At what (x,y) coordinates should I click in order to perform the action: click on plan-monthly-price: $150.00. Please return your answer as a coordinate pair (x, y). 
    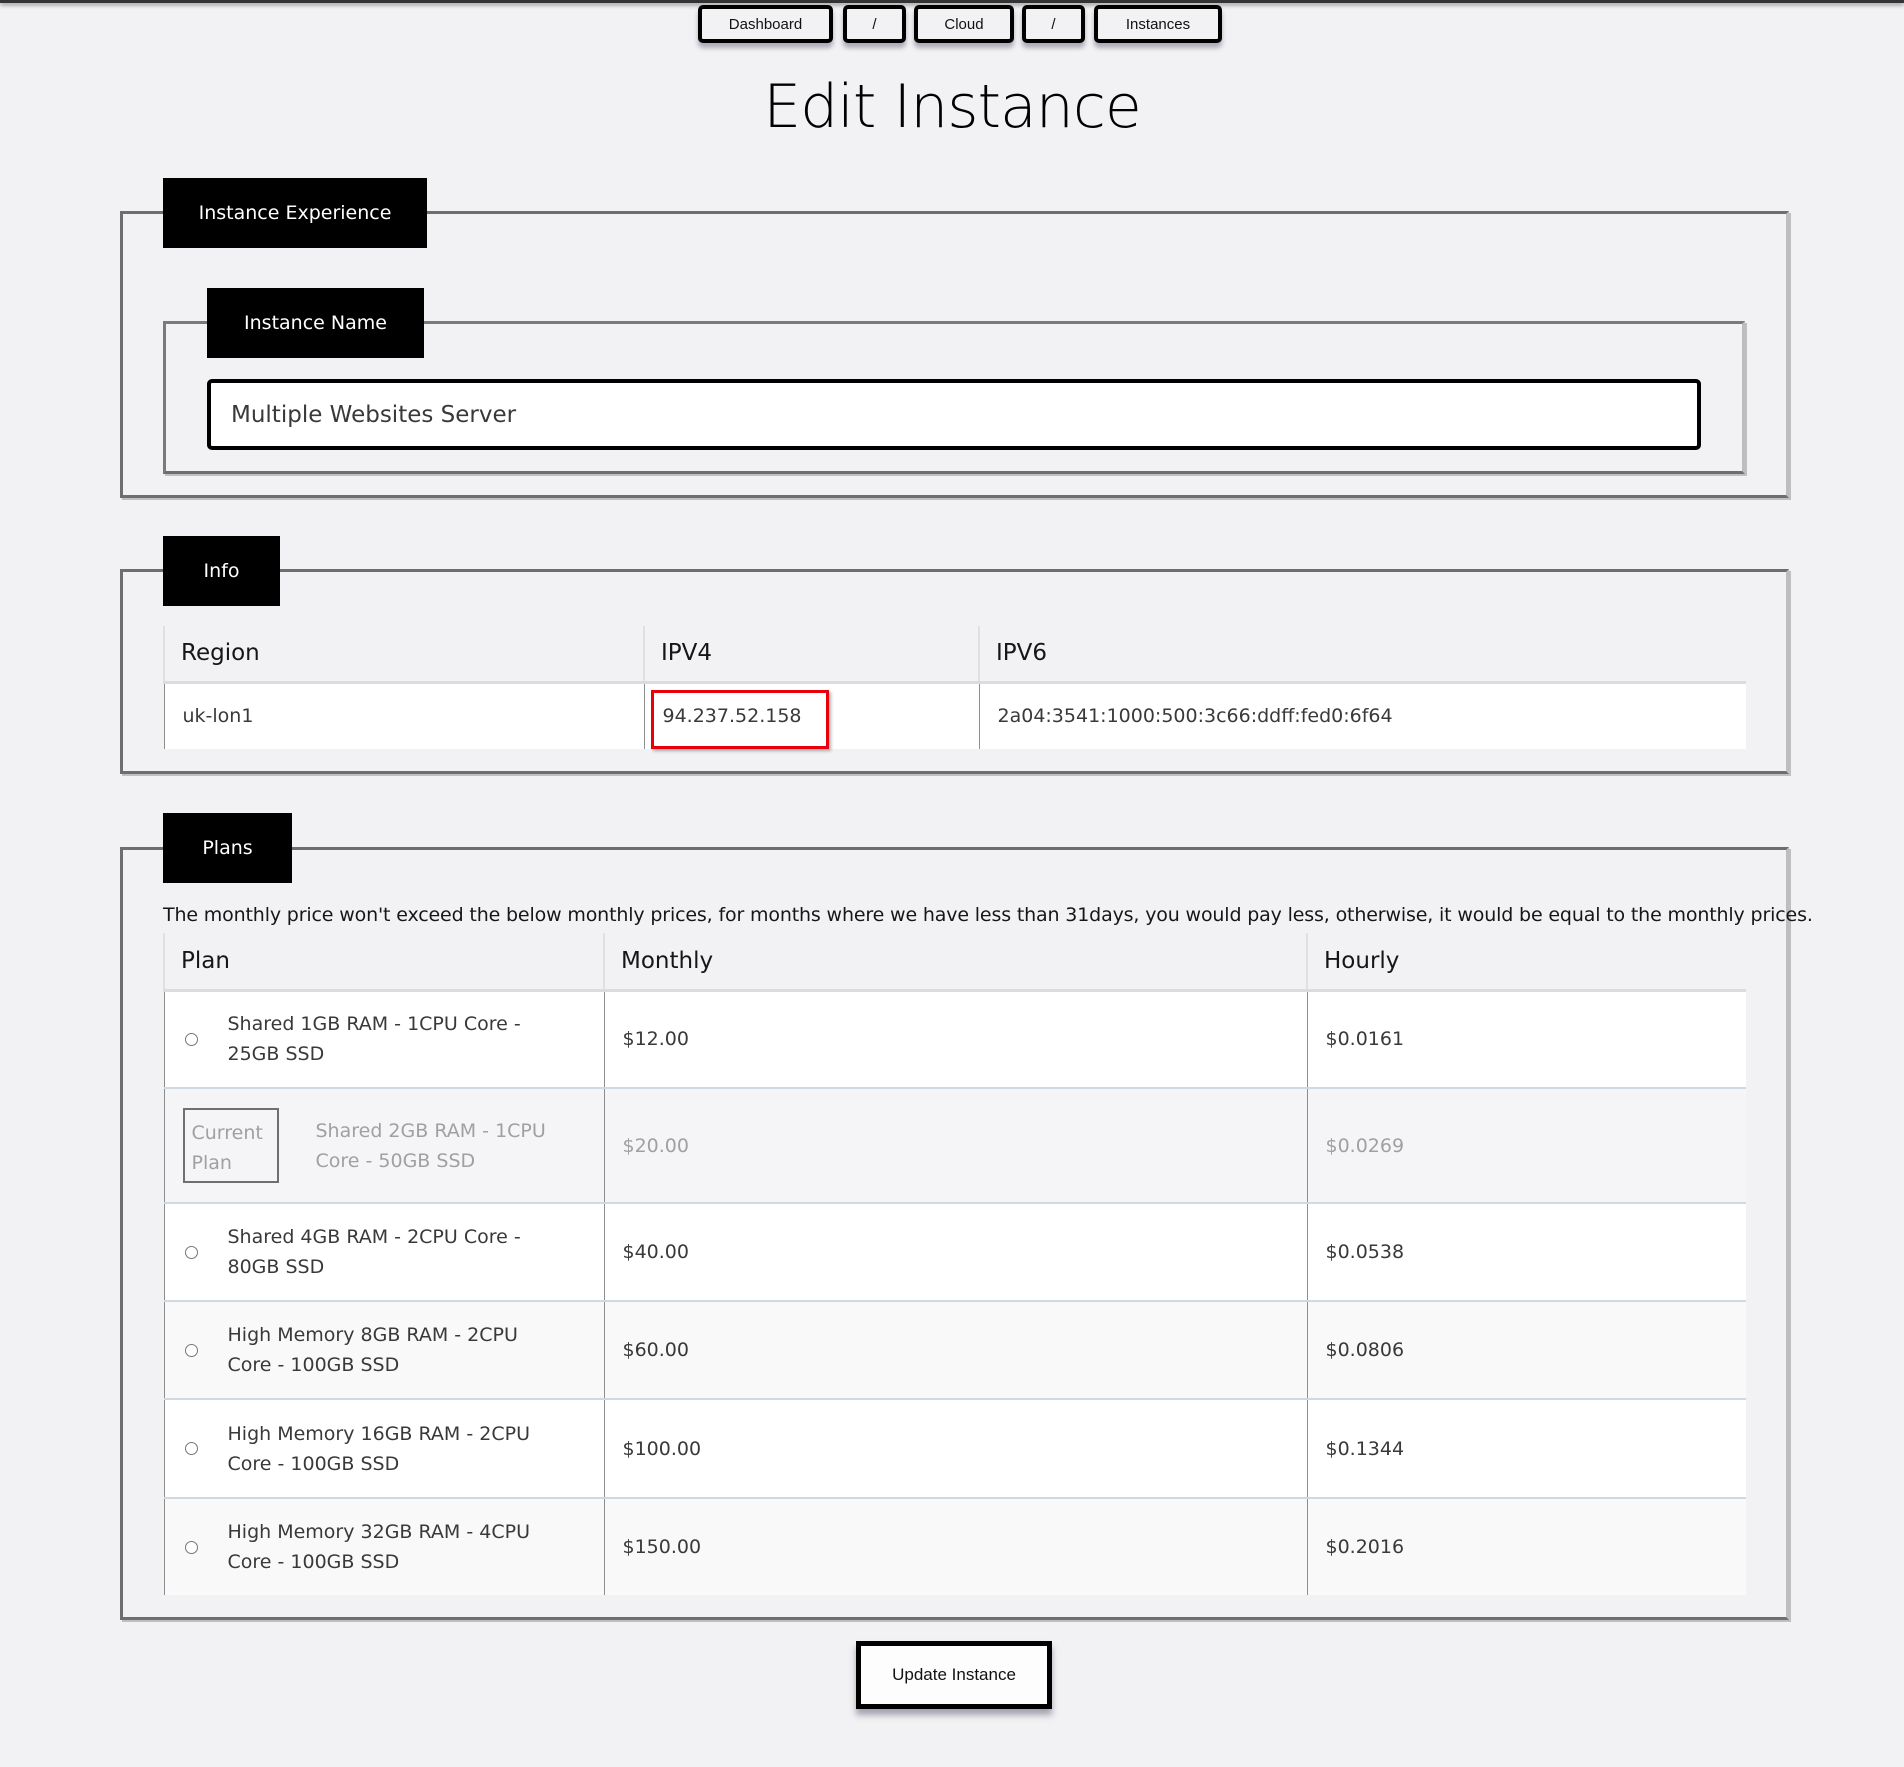
    Looking at the image, I should click on (955, 1546).